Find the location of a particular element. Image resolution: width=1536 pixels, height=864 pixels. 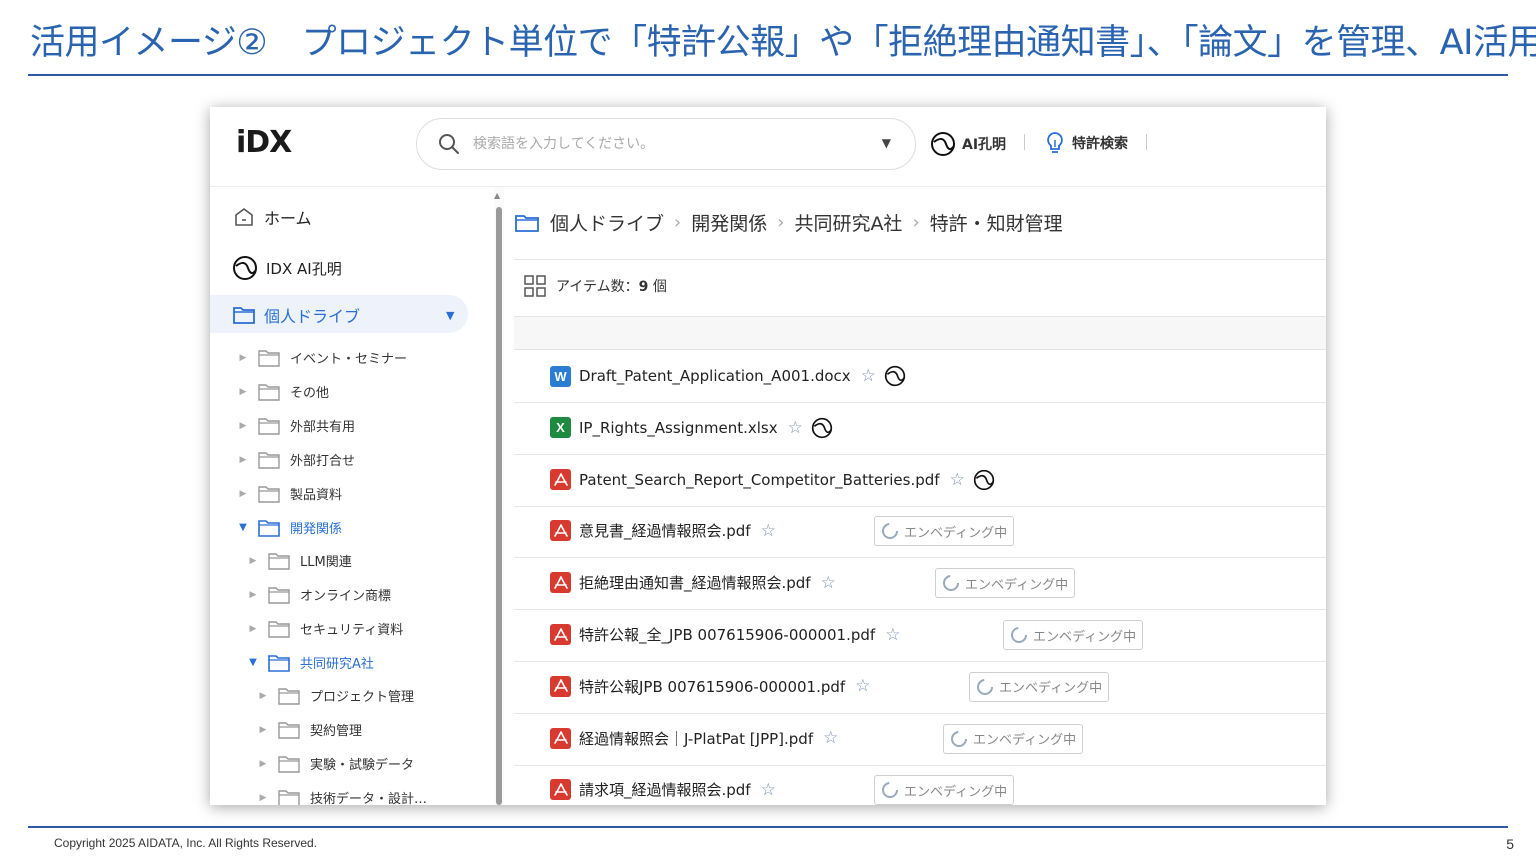

file-entry: 経過情報照会｜J-PlatPat [JPP].pdf ☆ is located at coordinates (694, 738).